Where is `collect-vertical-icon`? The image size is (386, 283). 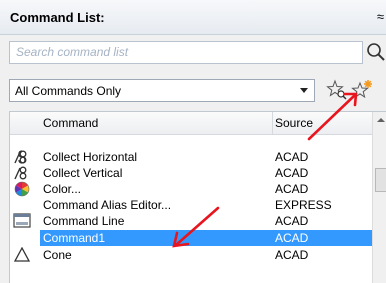 collect-vertical-icon is located at coordinates (20, 173).